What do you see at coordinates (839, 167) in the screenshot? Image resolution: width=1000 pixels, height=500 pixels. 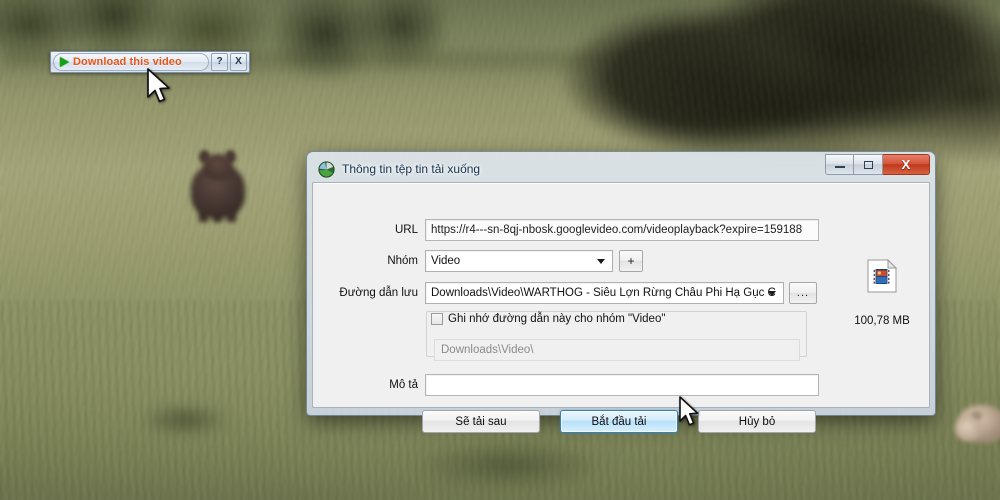 I see `minimize-icon` at bounding box center [839, 167].